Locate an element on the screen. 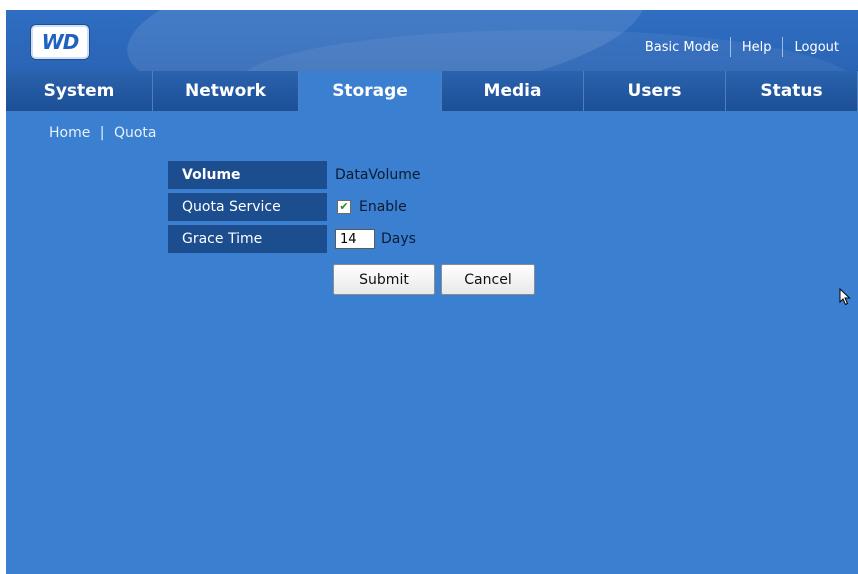  tab-media: Media is located at coordinates (513, 91).